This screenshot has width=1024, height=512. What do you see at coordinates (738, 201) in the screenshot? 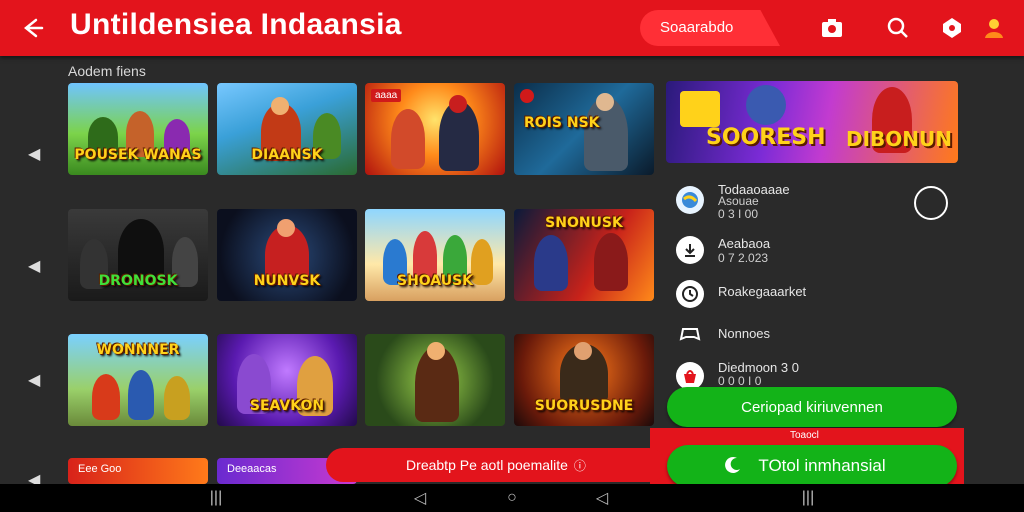
I see `list-sub: Asouae` at bounding box center [738, 201].